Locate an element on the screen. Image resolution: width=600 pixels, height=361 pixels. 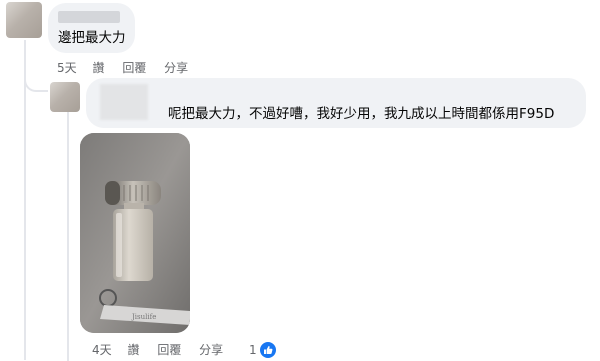
device-image: Jisulife is located at coordinates (135, 233).